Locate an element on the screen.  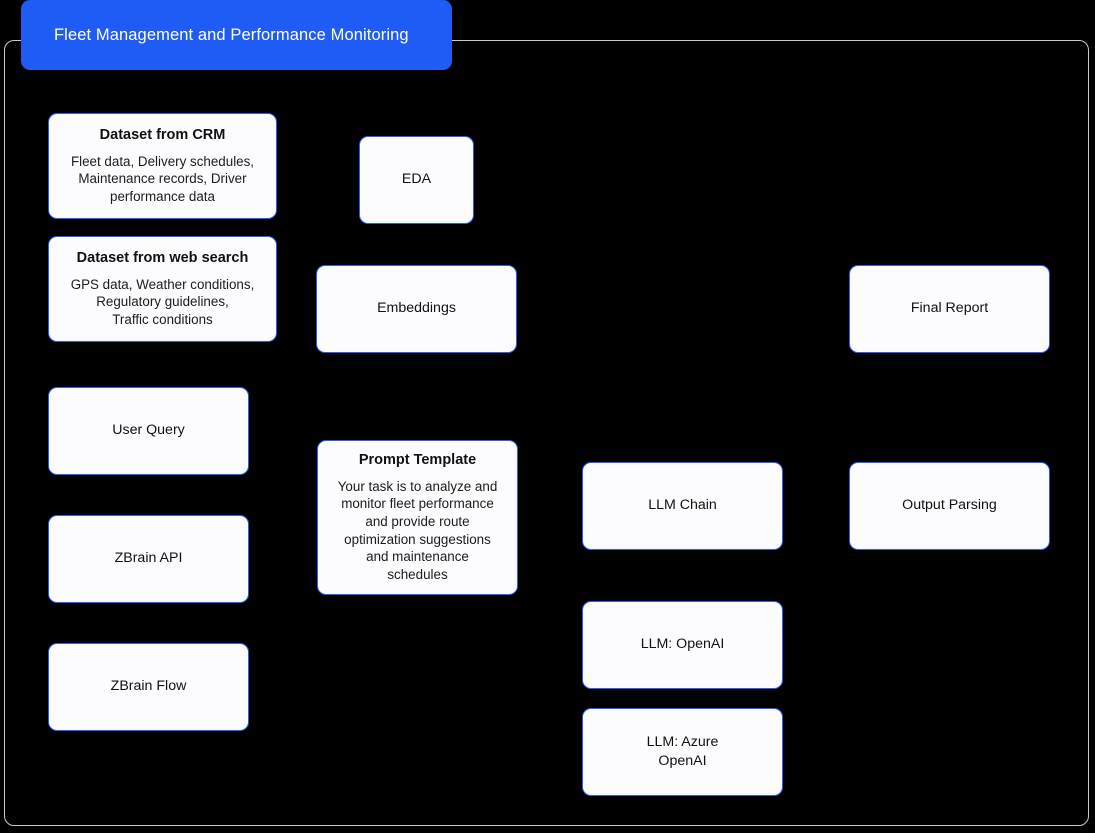
node-user-query: User Query is located at coordinates (148, 431).